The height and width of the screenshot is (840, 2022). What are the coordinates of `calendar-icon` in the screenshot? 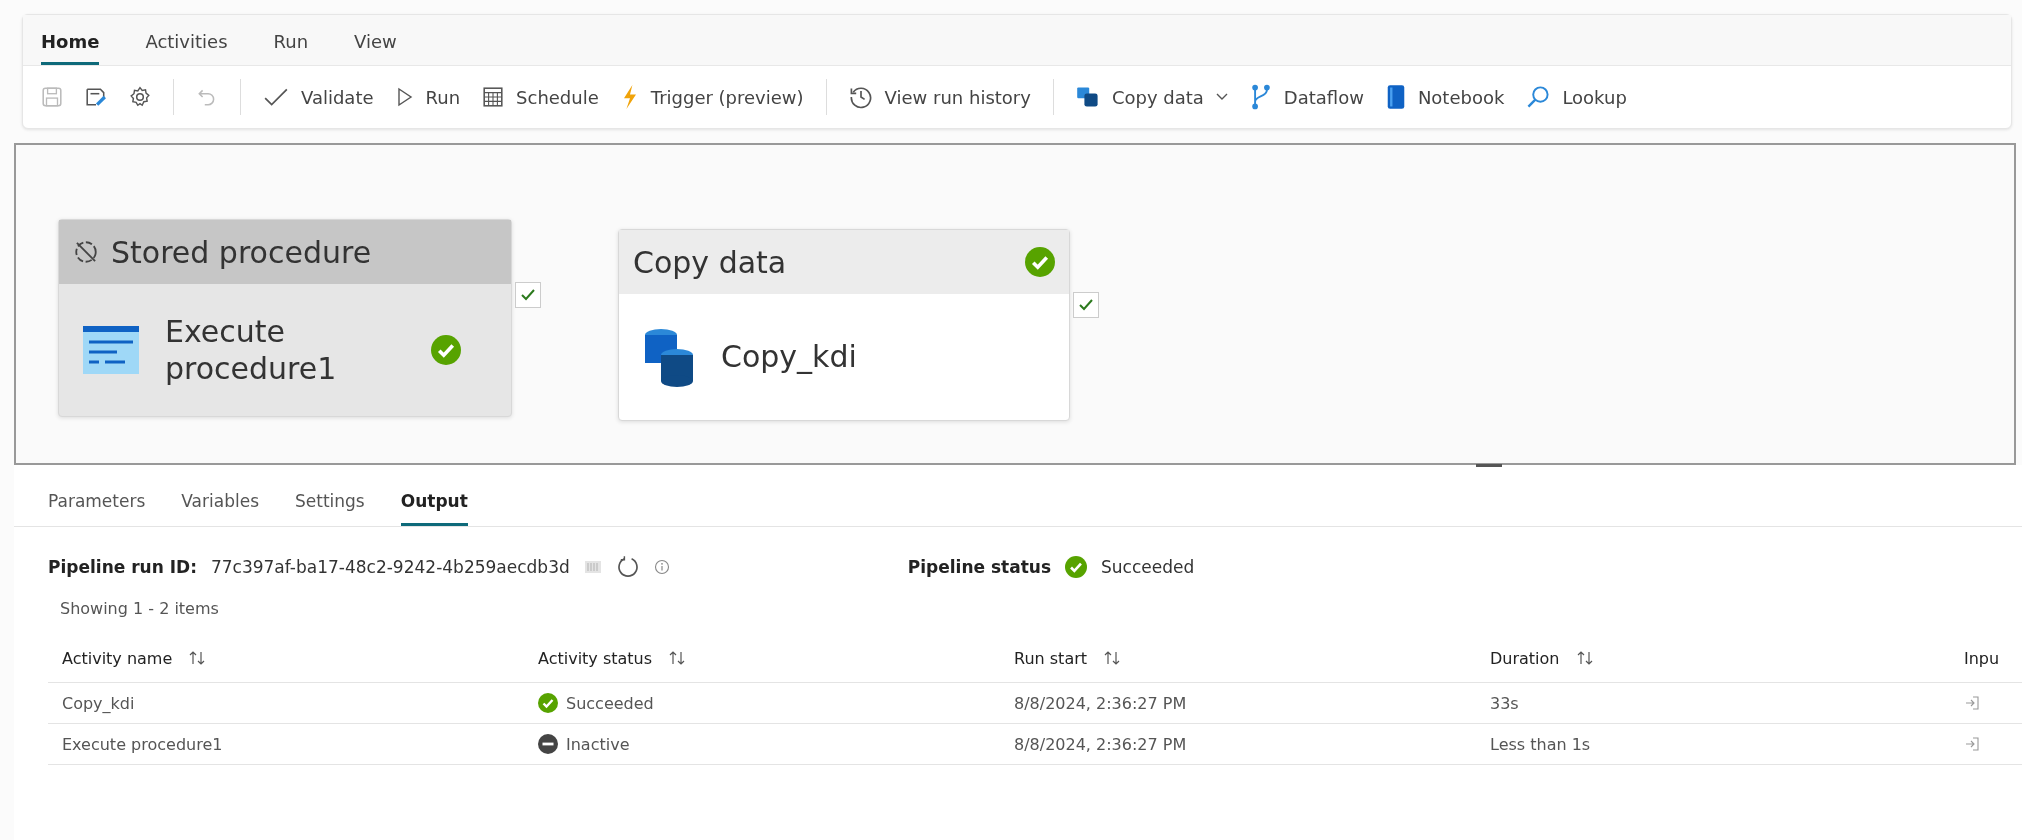 It's located at (493, 97).